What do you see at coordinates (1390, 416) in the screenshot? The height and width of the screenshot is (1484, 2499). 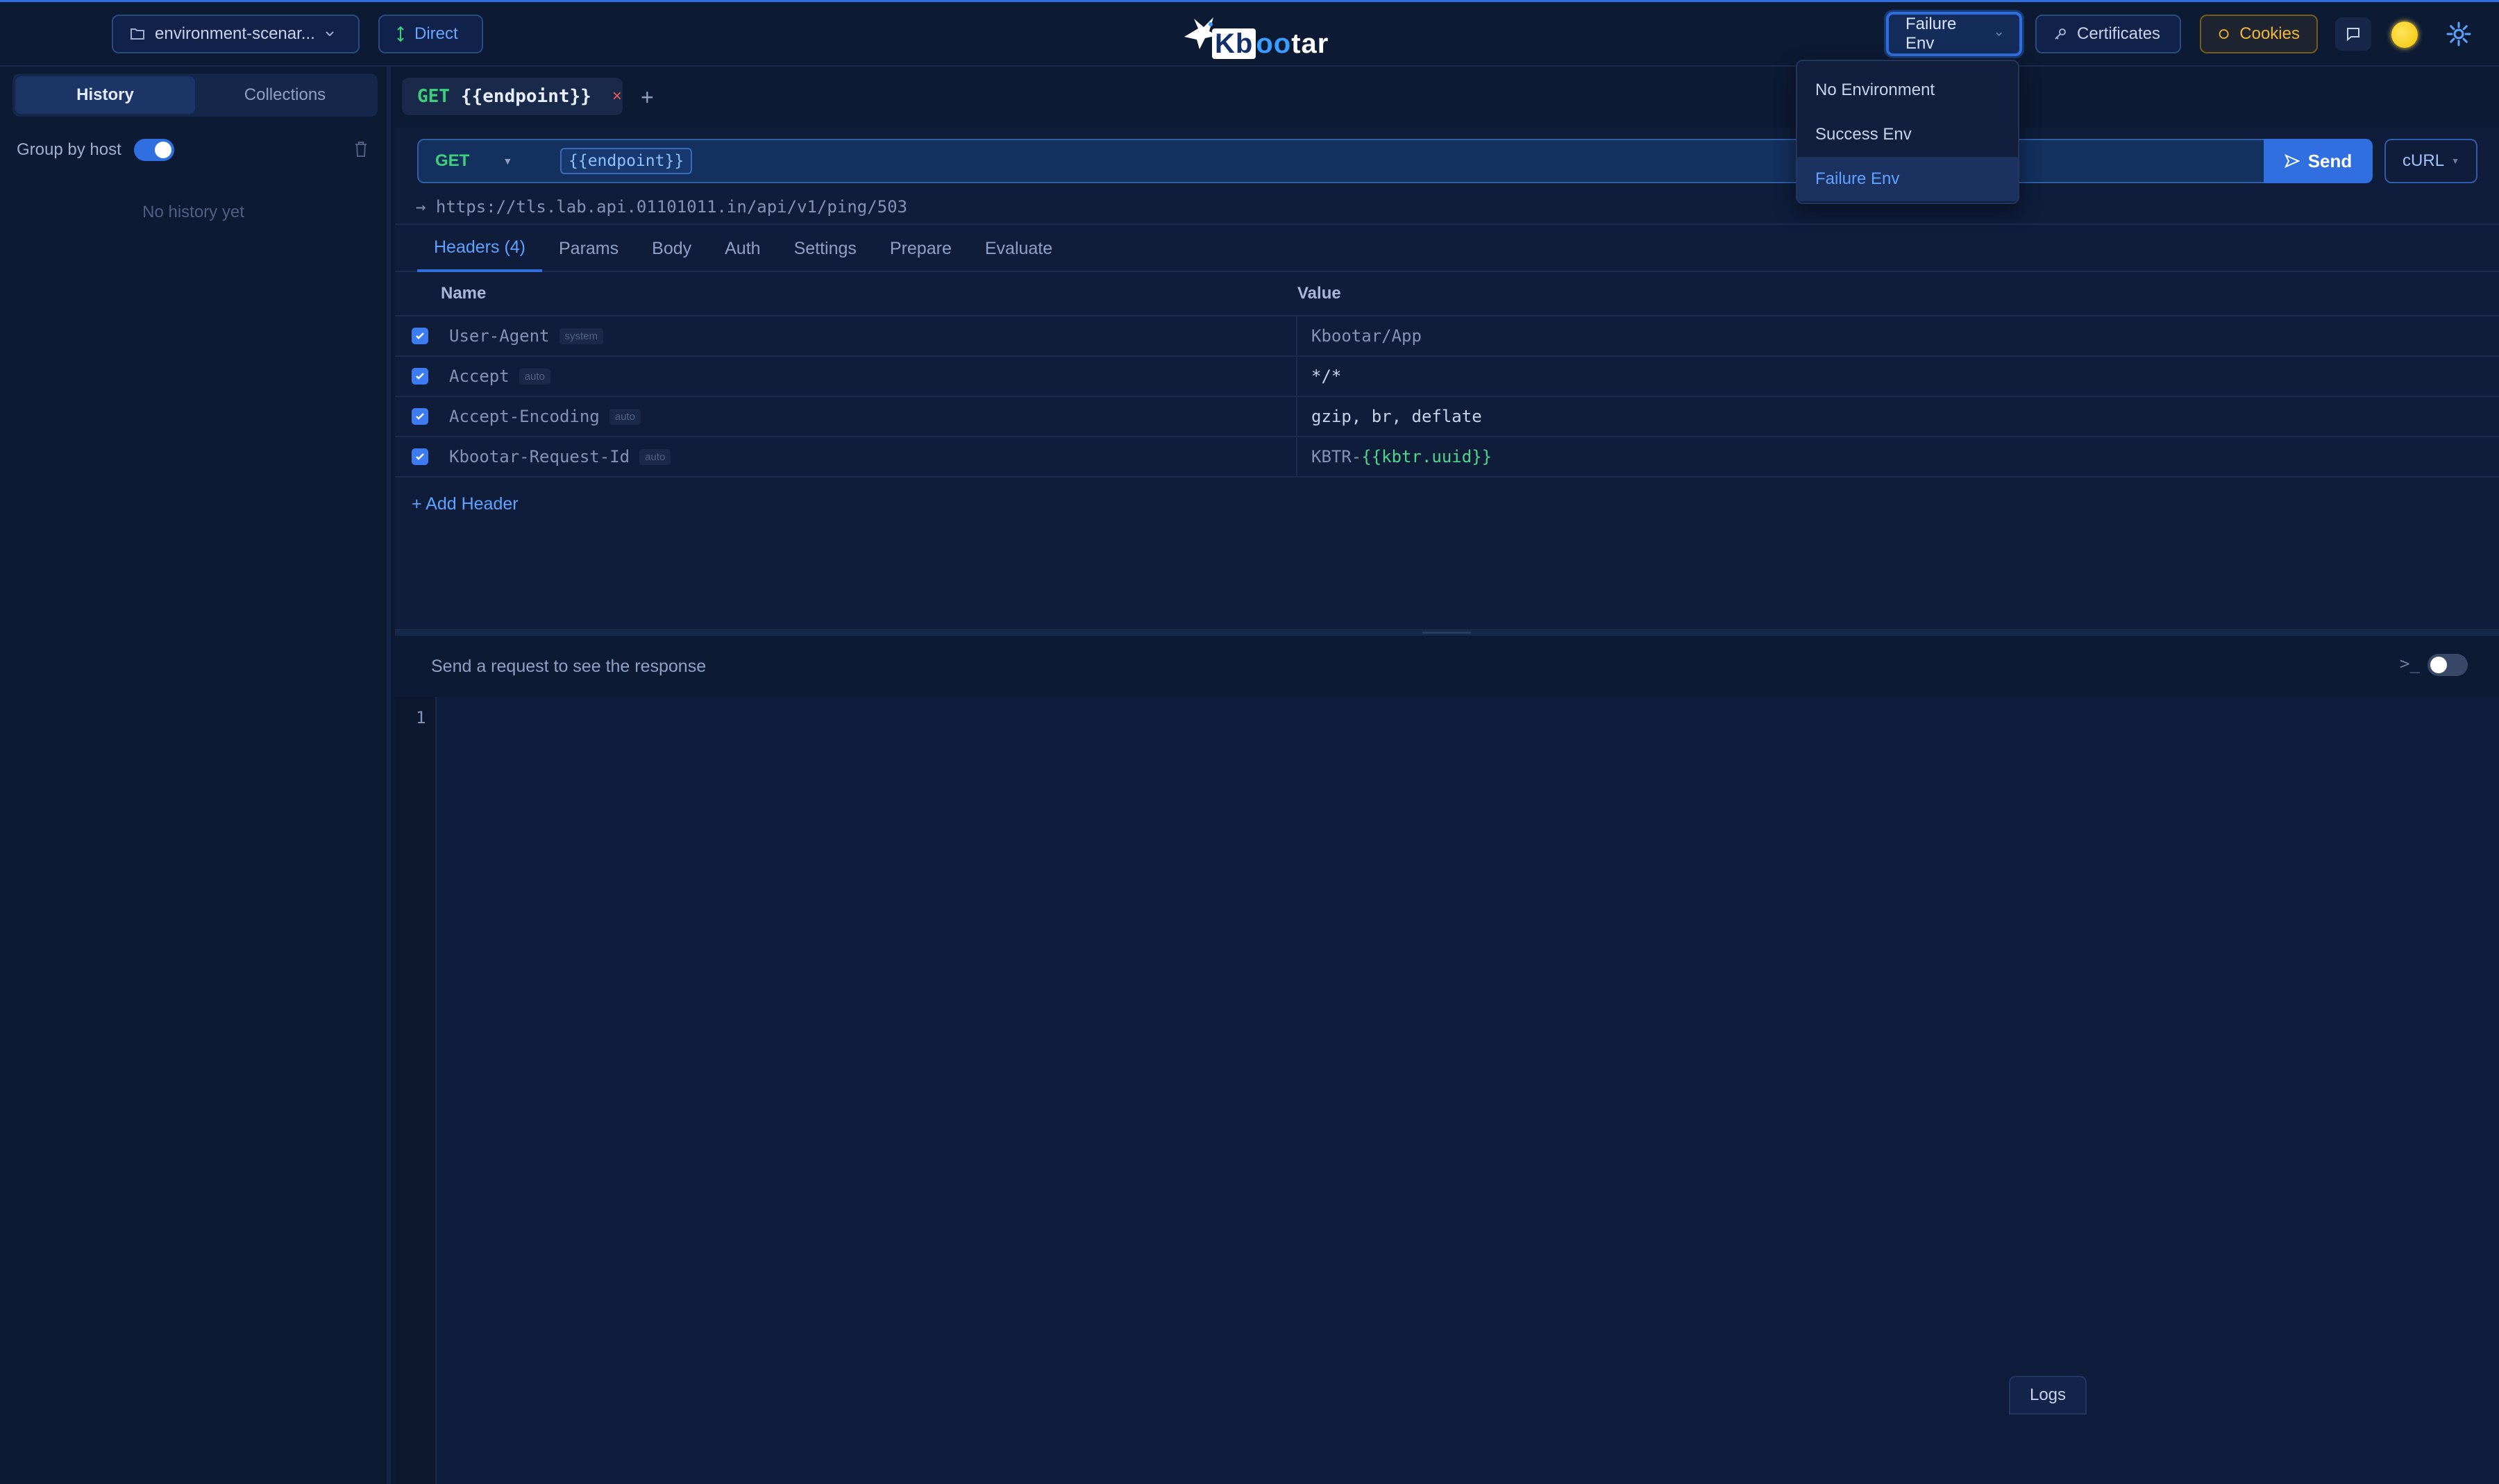 I see `header-value: gzip, br, deflate` at bounding box center [1390, 416].